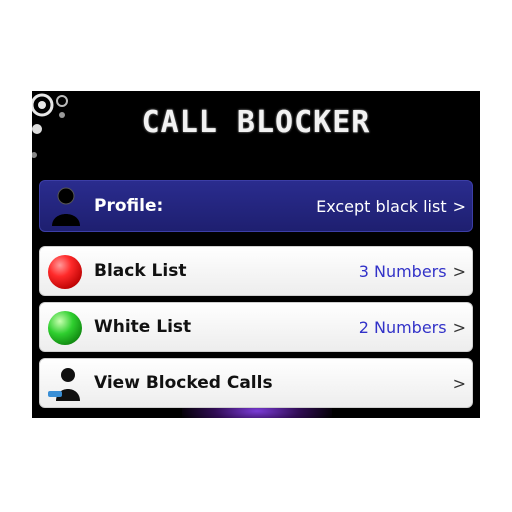 The width and height of the screenshot is (512, 512). What do you see at coordinates (143, 327) in the screenshot?
I see `white-list-label: White List` at bounding box center [143, 327].